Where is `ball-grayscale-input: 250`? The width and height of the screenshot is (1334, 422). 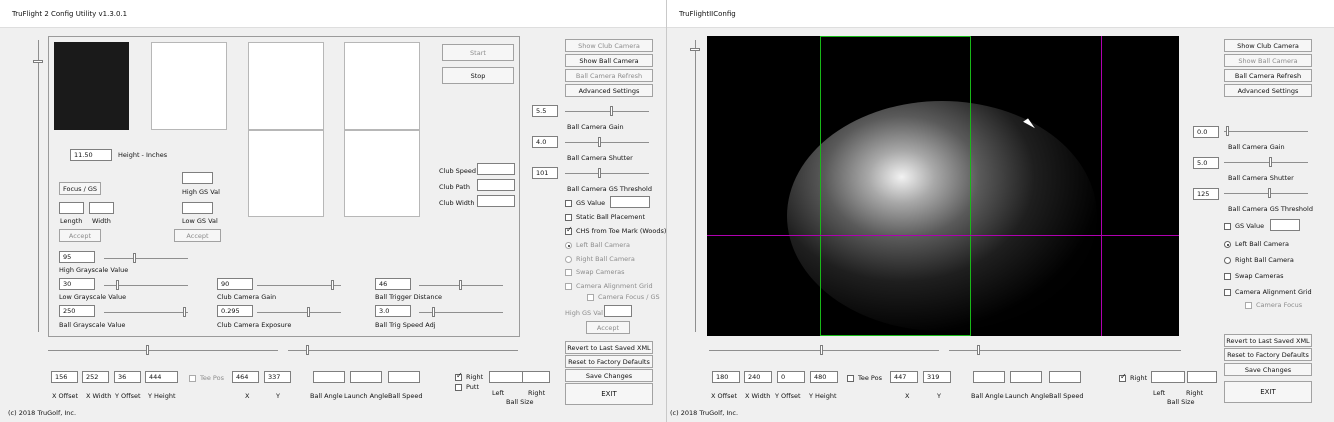 ball-grayscale-input: 250 is located at coordinates (77, 311).